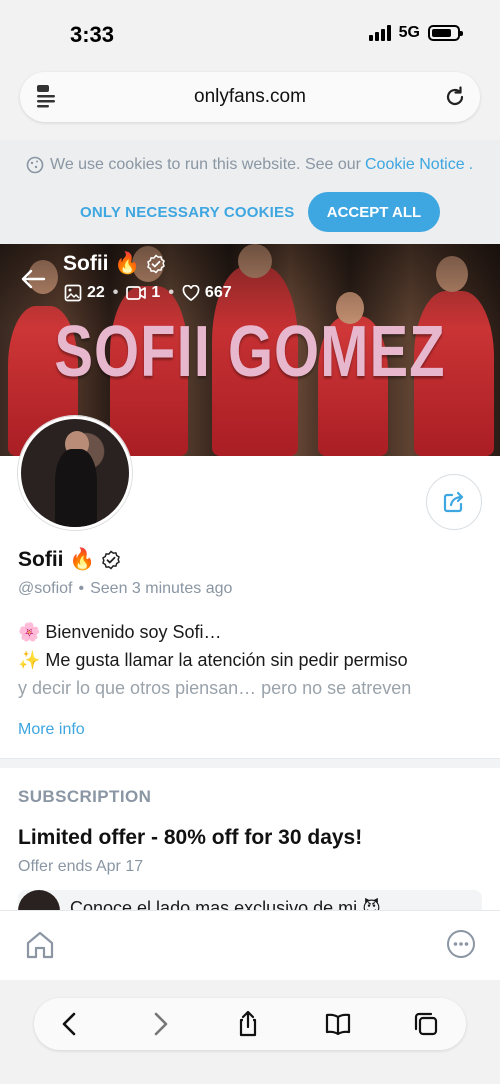 The width and height of the screenshot is (500, 1084). I want to click on cookie-period: ., so click(471, 164).